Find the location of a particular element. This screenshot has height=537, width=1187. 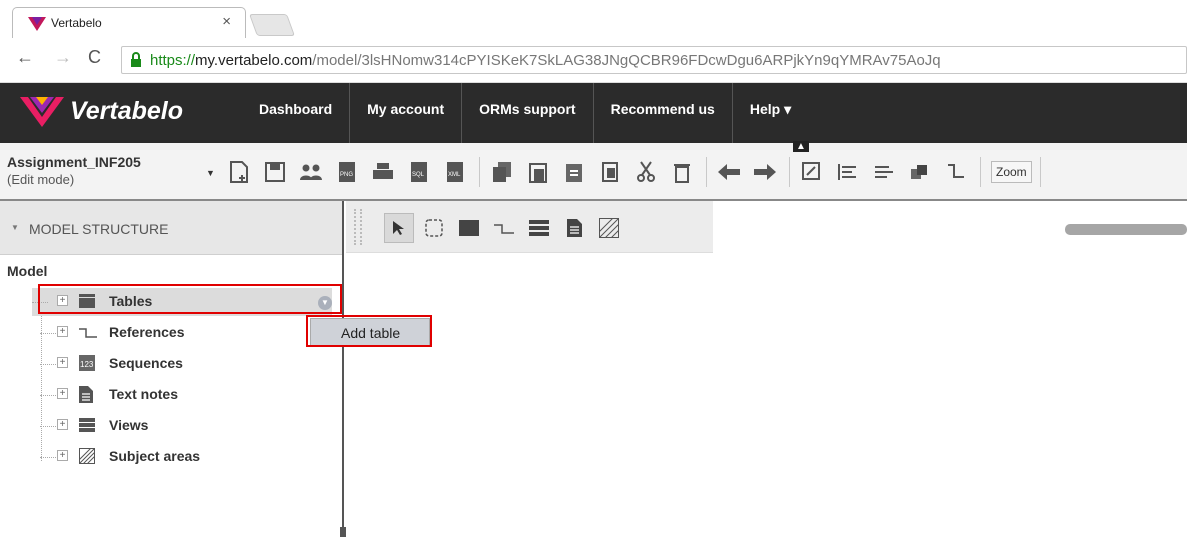

tree-item-references: + References is located at coordinates (190, 333).